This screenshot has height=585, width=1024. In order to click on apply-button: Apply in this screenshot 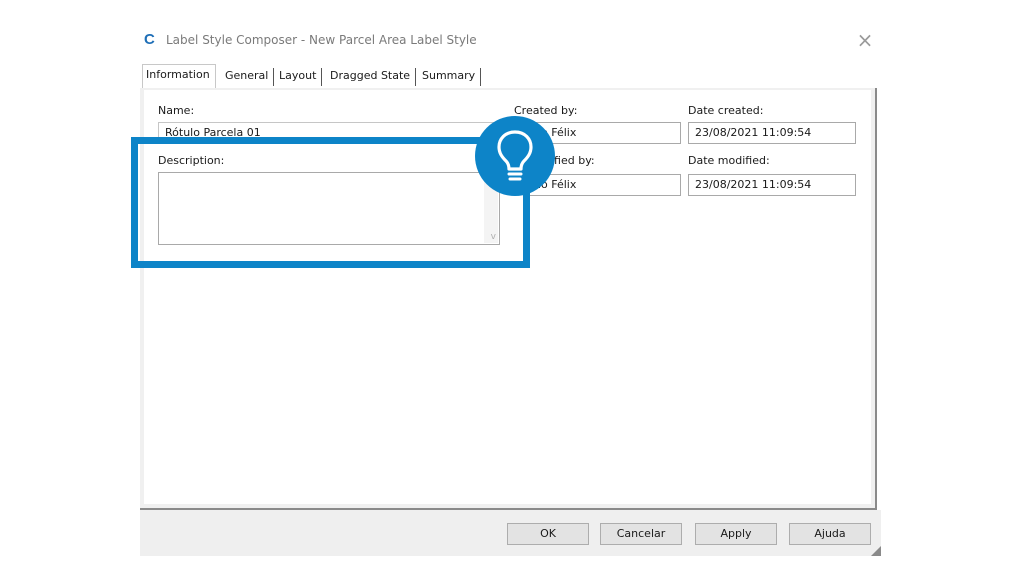, I will do `click(736, 534)`.